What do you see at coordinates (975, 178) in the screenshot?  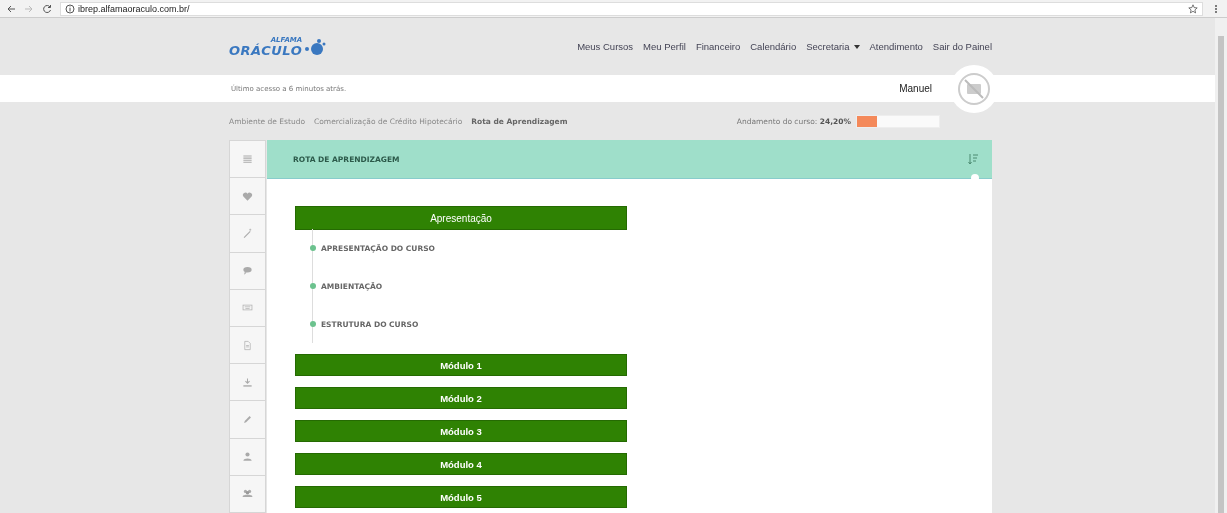 I see `handle-dot` at bounding box center [975, 178].